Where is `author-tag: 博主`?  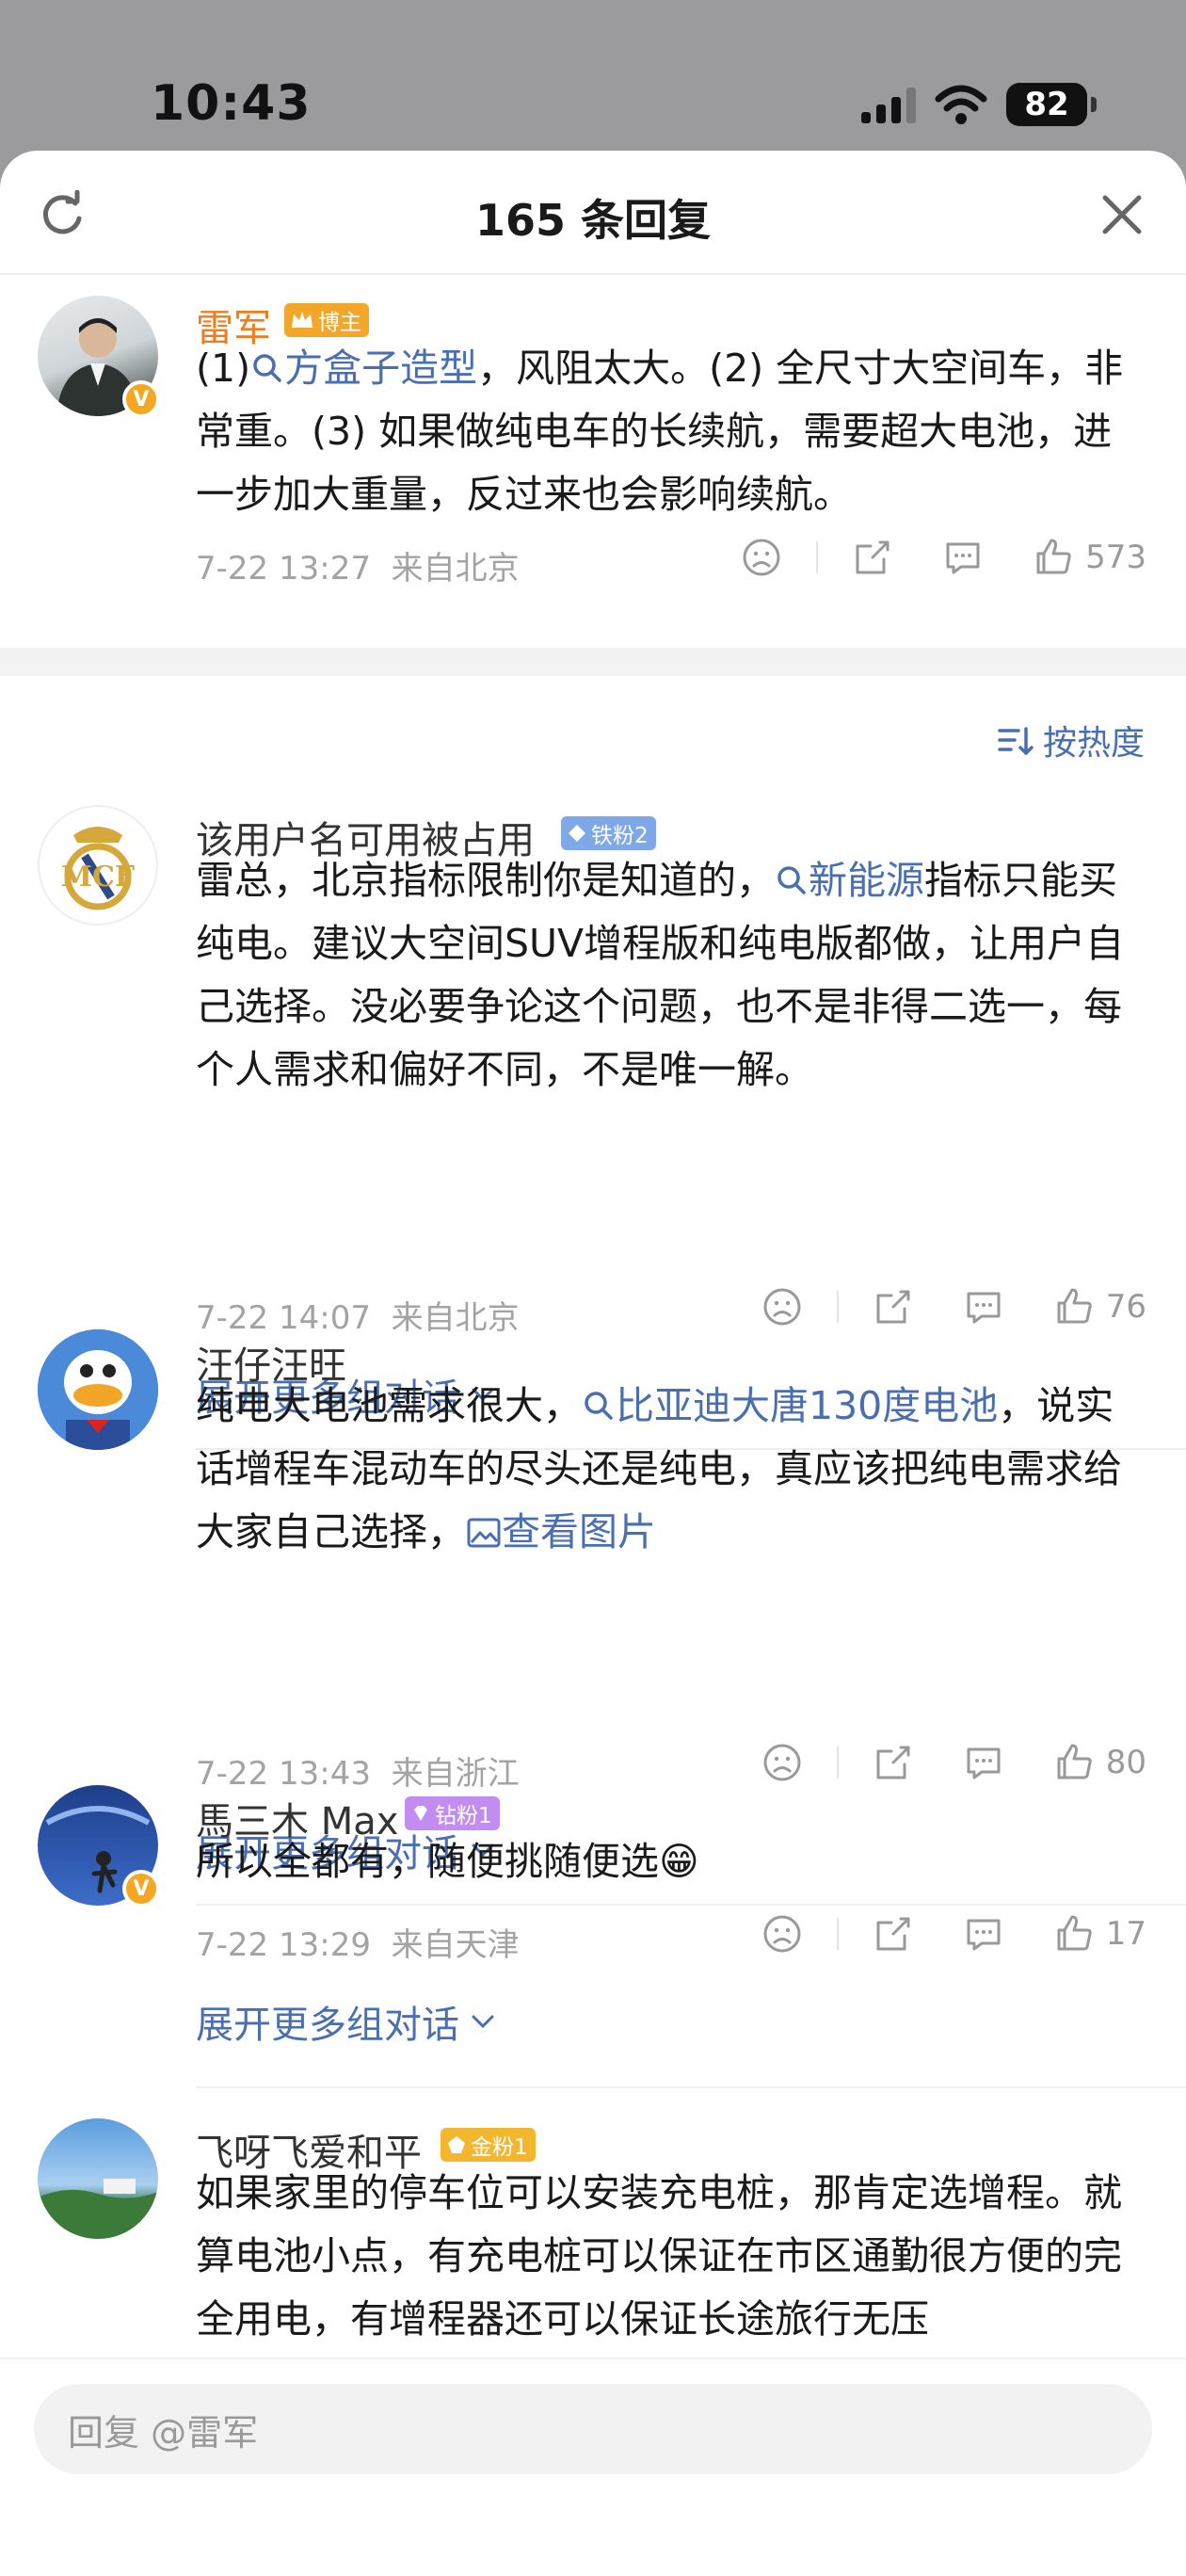
author-tag: 博主 is located at coordinates (326, 320).